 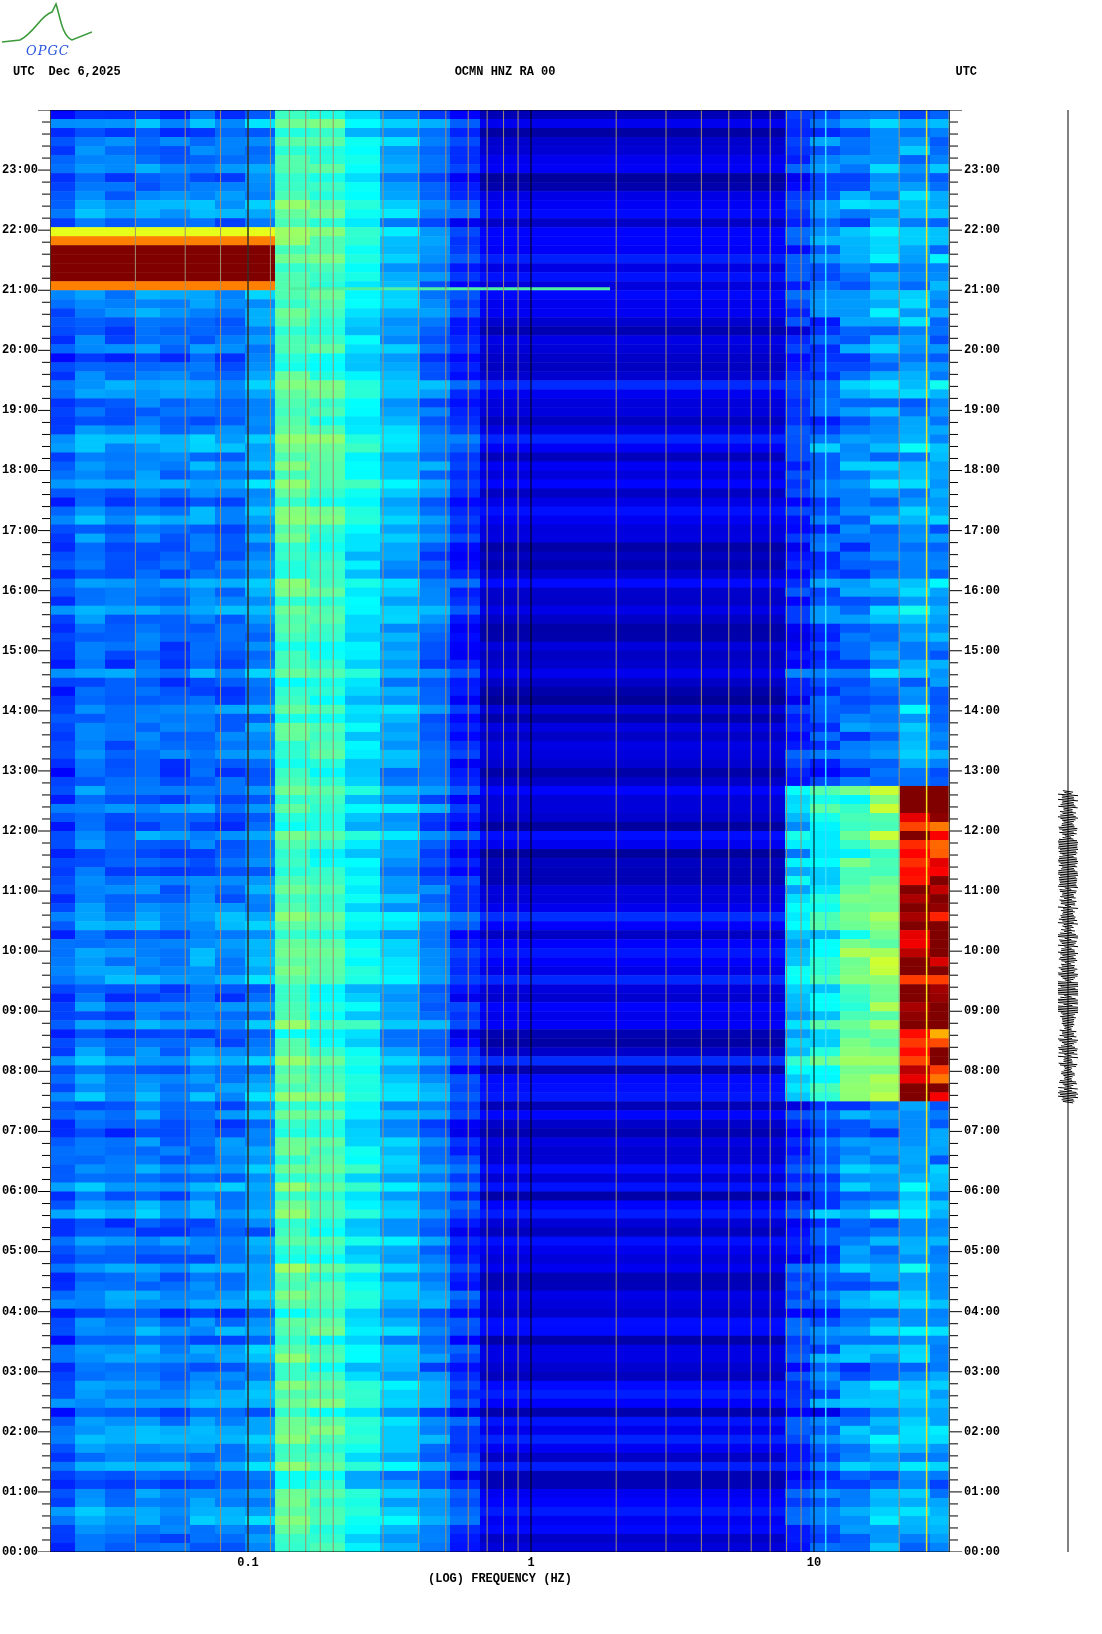 What do you see at coordinates (248, 1563) in the screenshot?
I see `frequency-tick-label: 0.1` at bounding box center [248, 1563].